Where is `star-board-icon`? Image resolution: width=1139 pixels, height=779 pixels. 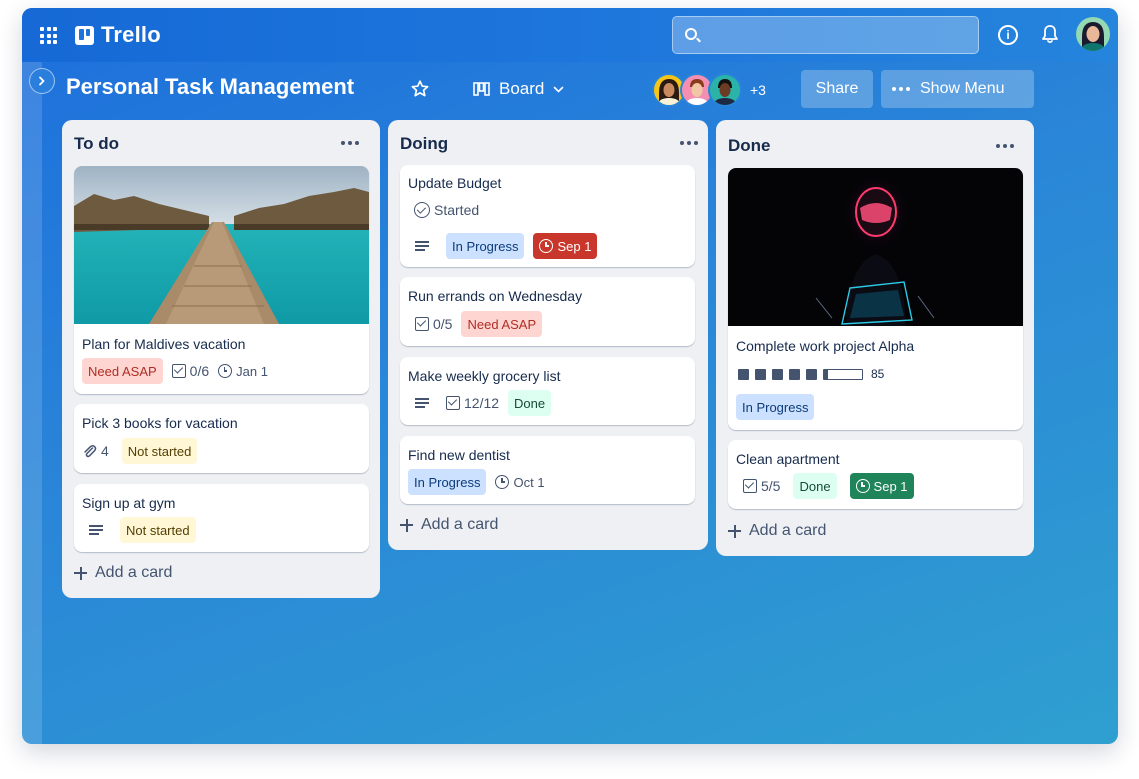 star-board-icon is located at coordinates (420, 89).